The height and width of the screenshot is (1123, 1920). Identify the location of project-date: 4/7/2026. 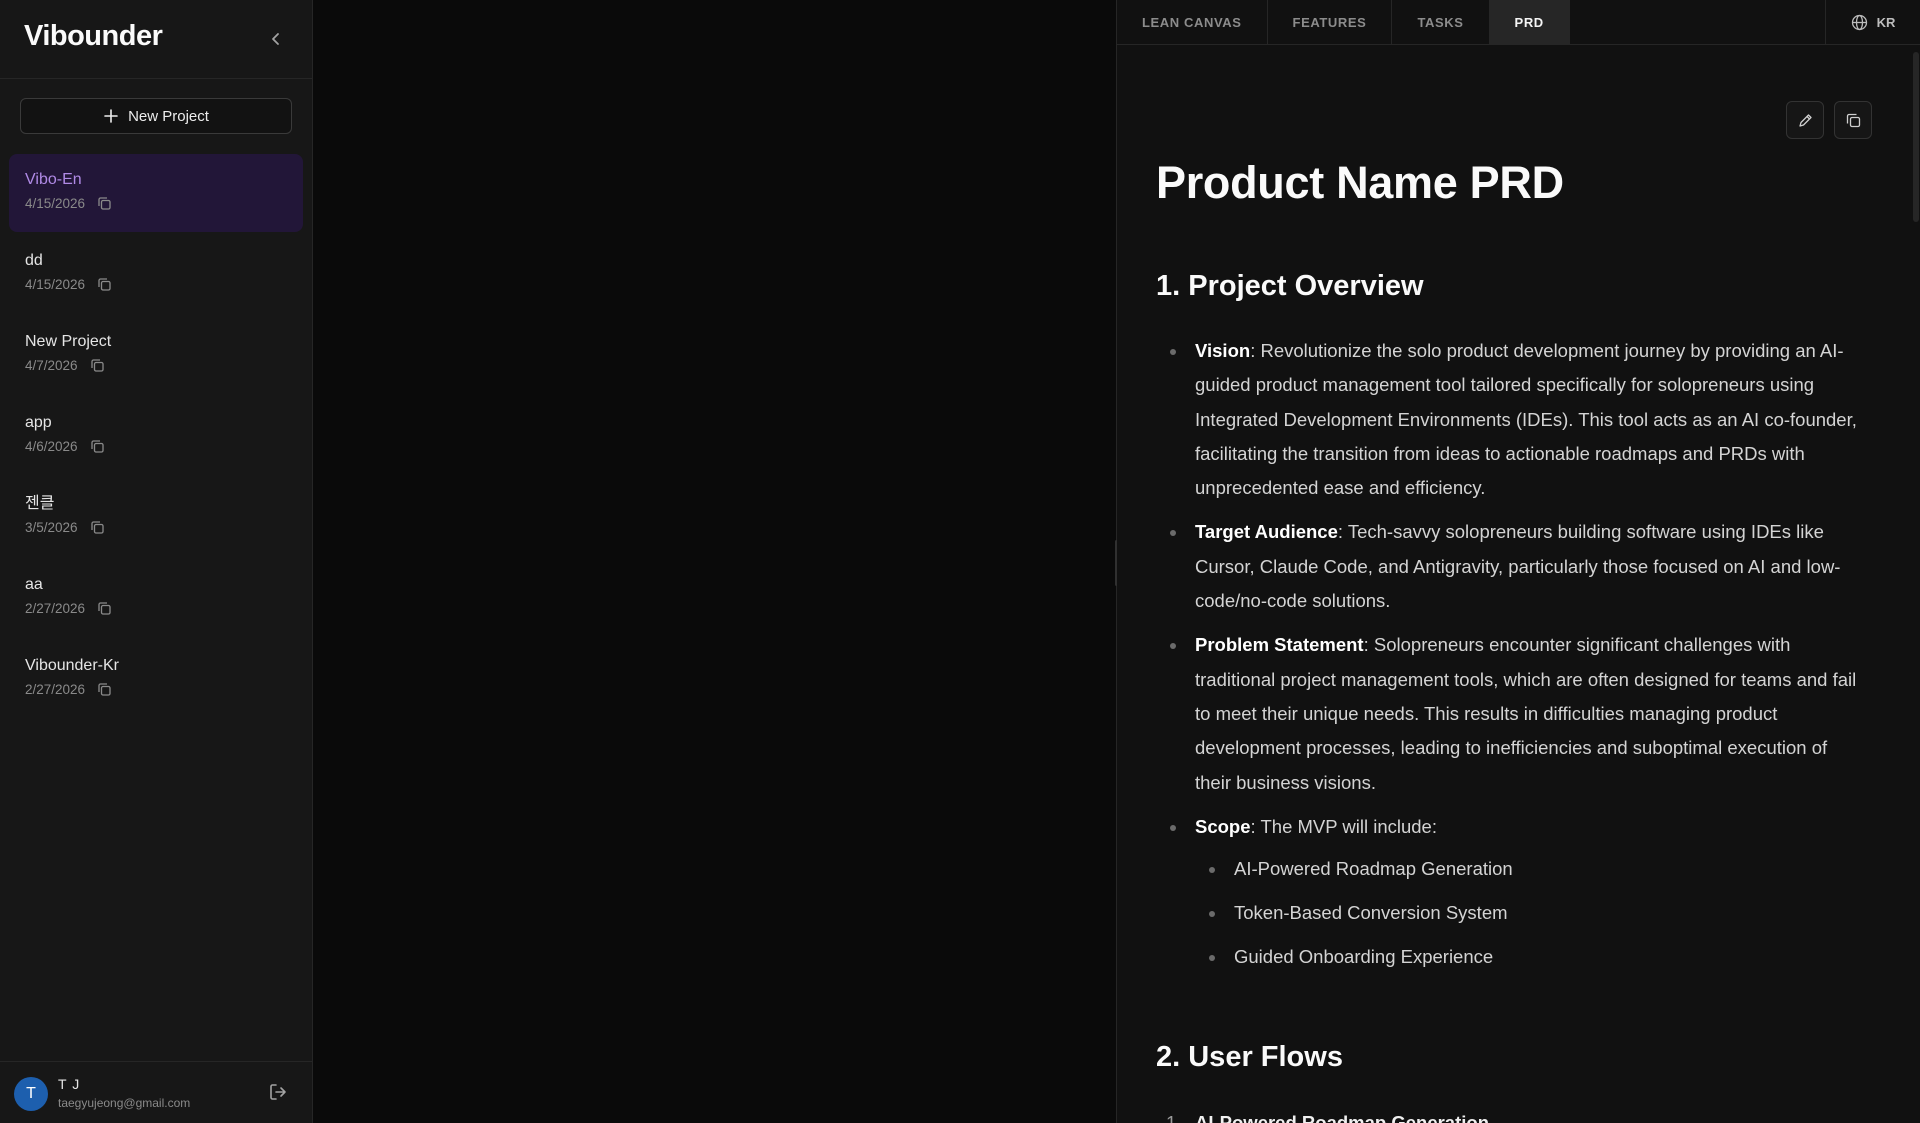
(51, 365).